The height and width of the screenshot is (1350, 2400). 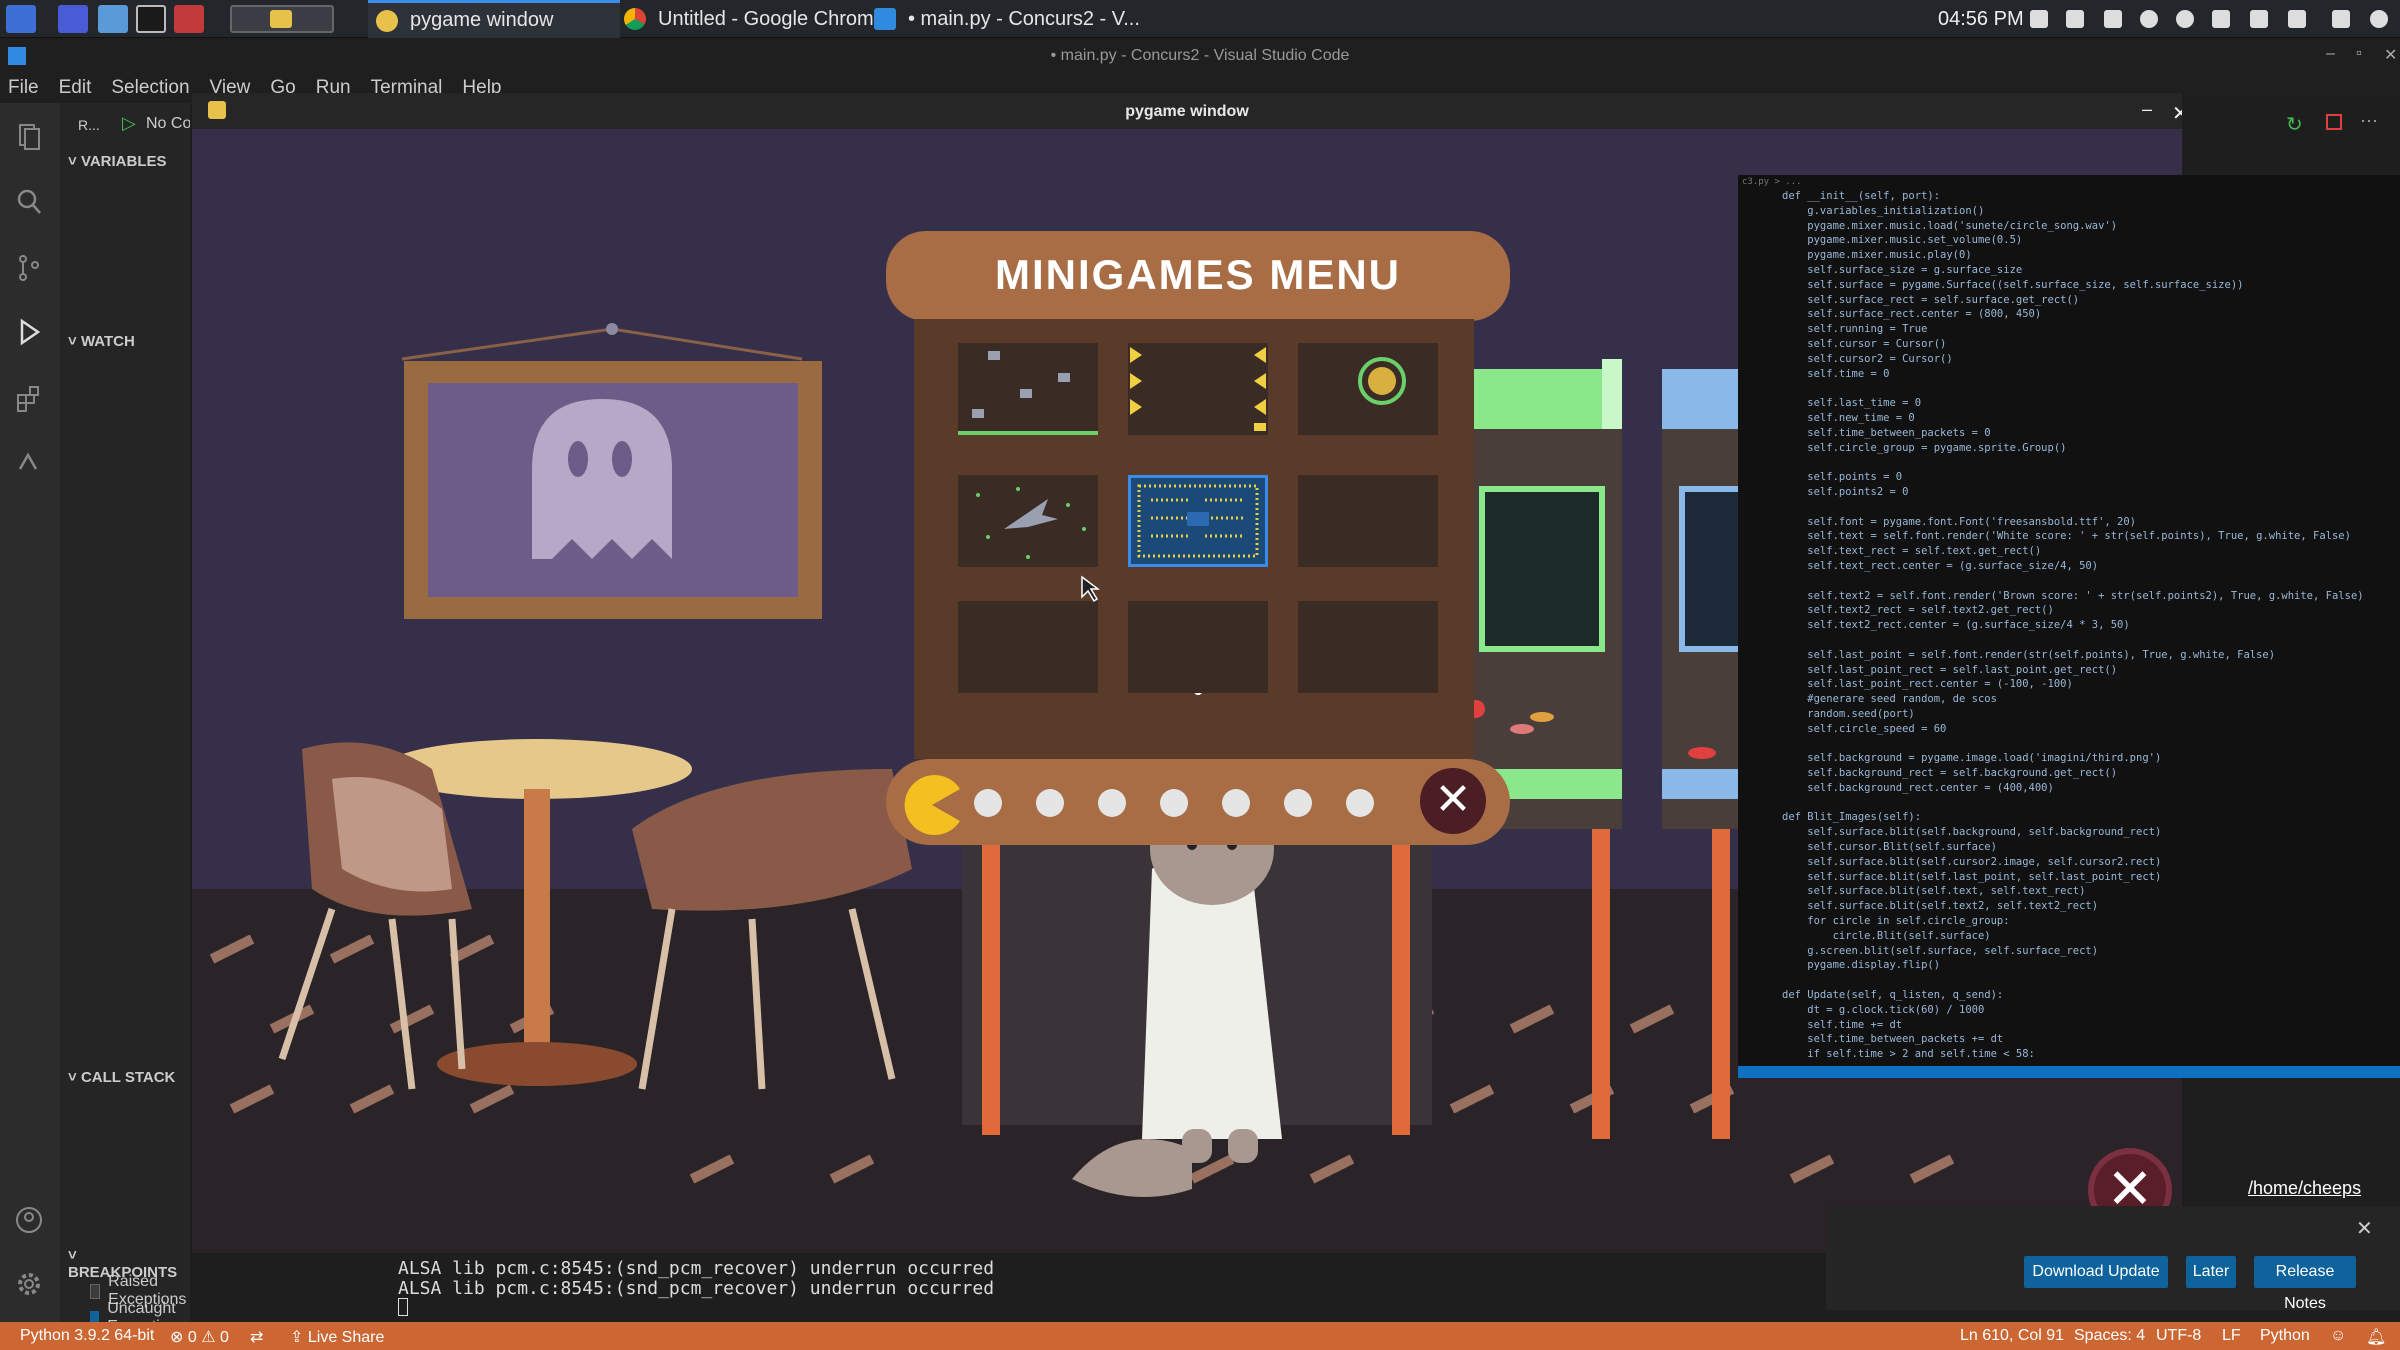 I want to click on app-menu-icon, so click(x=21, y=19).